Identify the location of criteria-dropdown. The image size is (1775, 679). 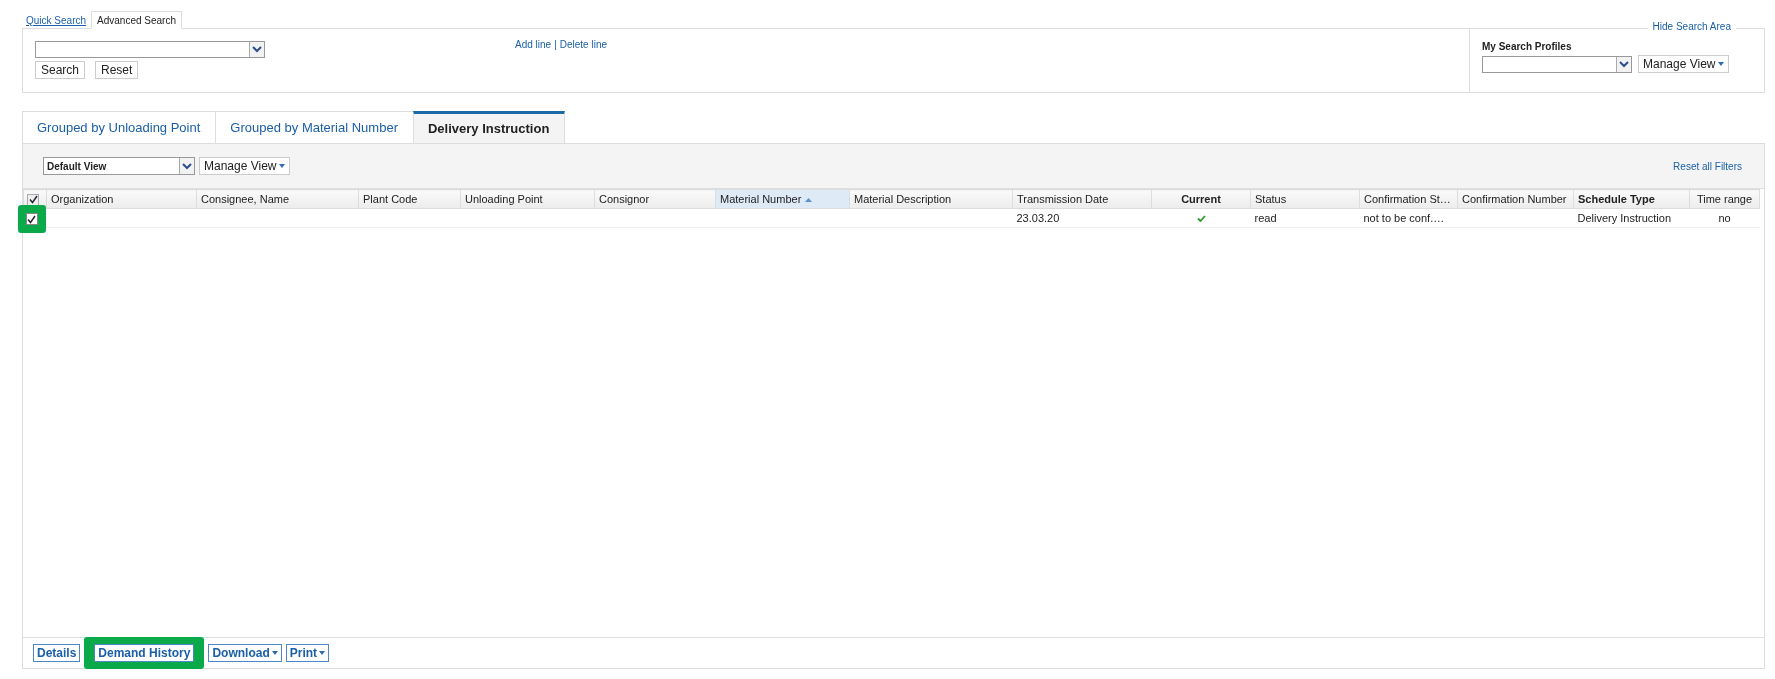
(150, 49).